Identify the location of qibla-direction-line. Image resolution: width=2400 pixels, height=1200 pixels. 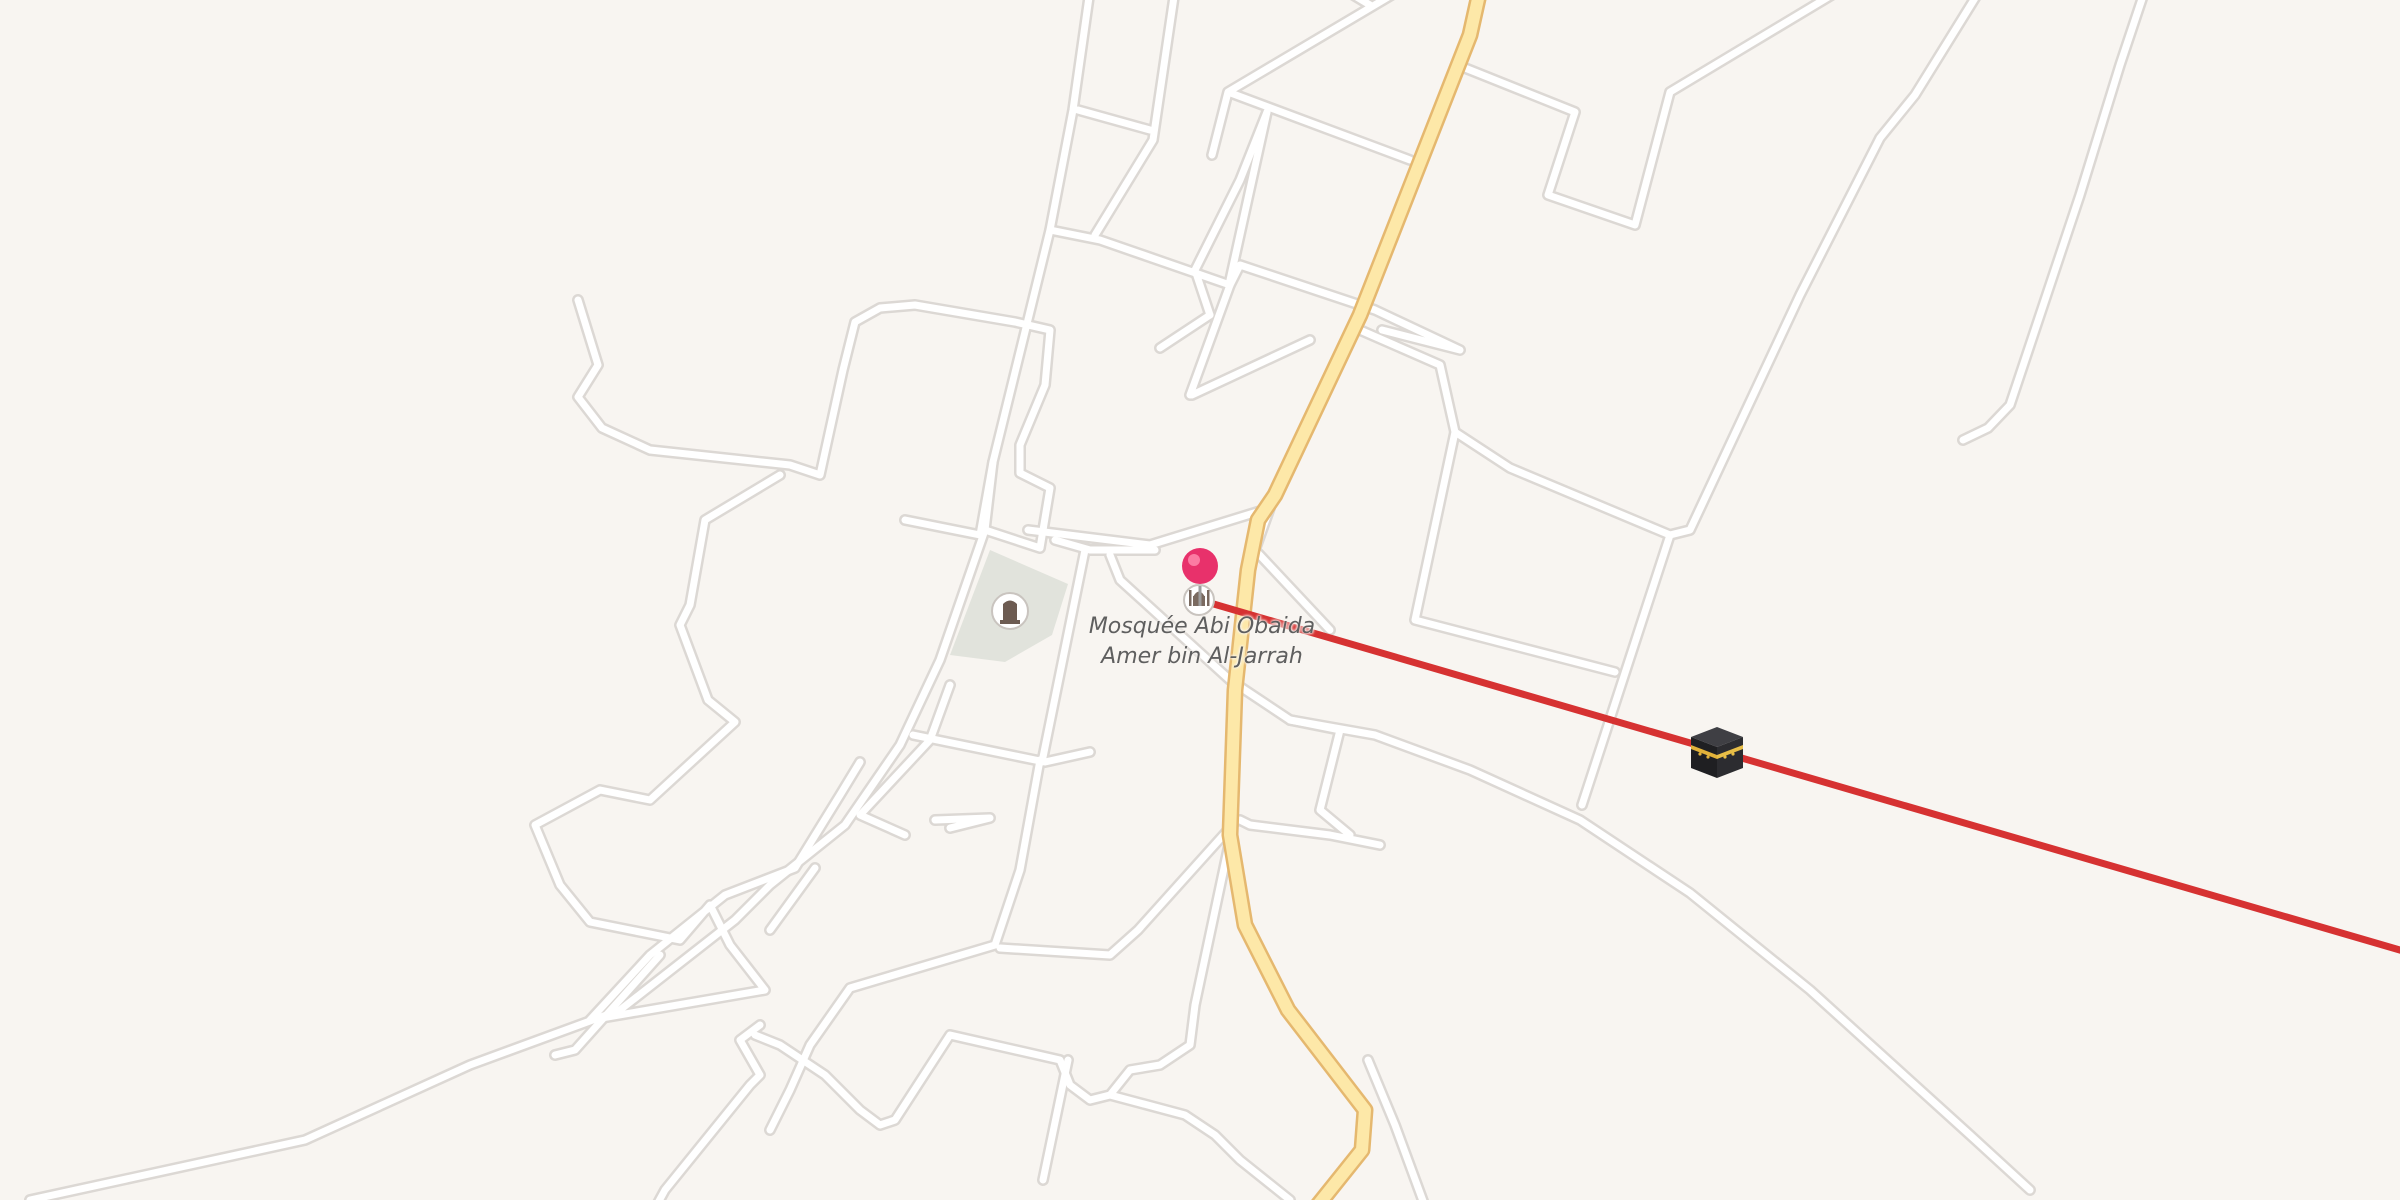
(1798, 775).